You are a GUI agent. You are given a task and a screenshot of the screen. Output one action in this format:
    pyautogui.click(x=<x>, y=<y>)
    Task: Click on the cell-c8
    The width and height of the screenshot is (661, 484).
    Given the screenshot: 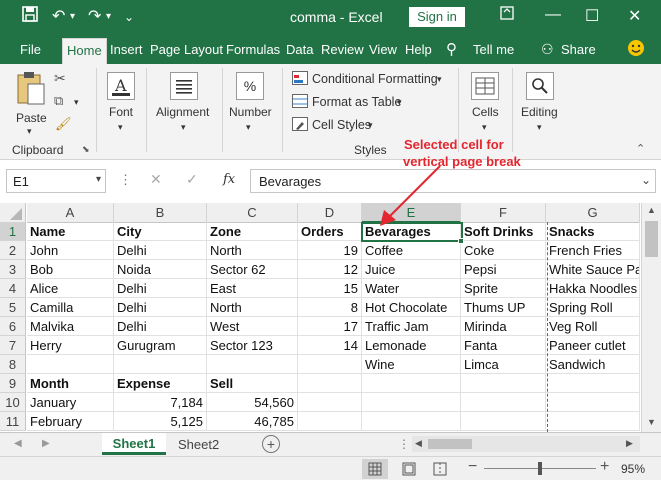 What is the action you would take?
    pyautogui.click(x=252, y=364)
    